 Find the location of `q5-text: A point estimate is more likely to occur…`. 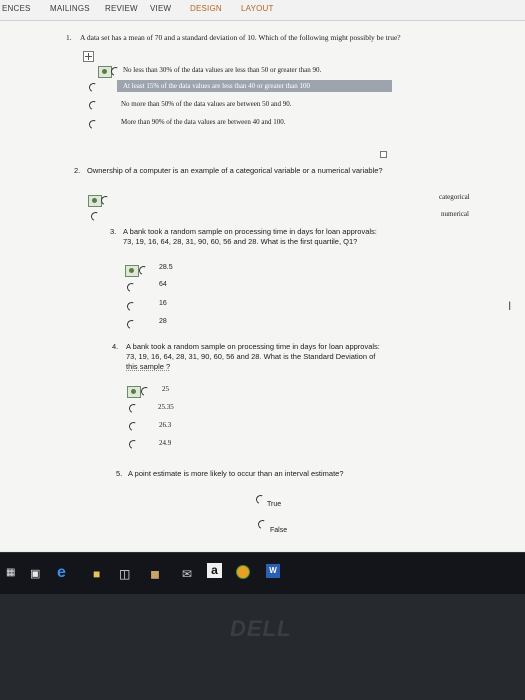

q5-text: A point estimate is more likely to occur… is located at coordinates (236, 473).